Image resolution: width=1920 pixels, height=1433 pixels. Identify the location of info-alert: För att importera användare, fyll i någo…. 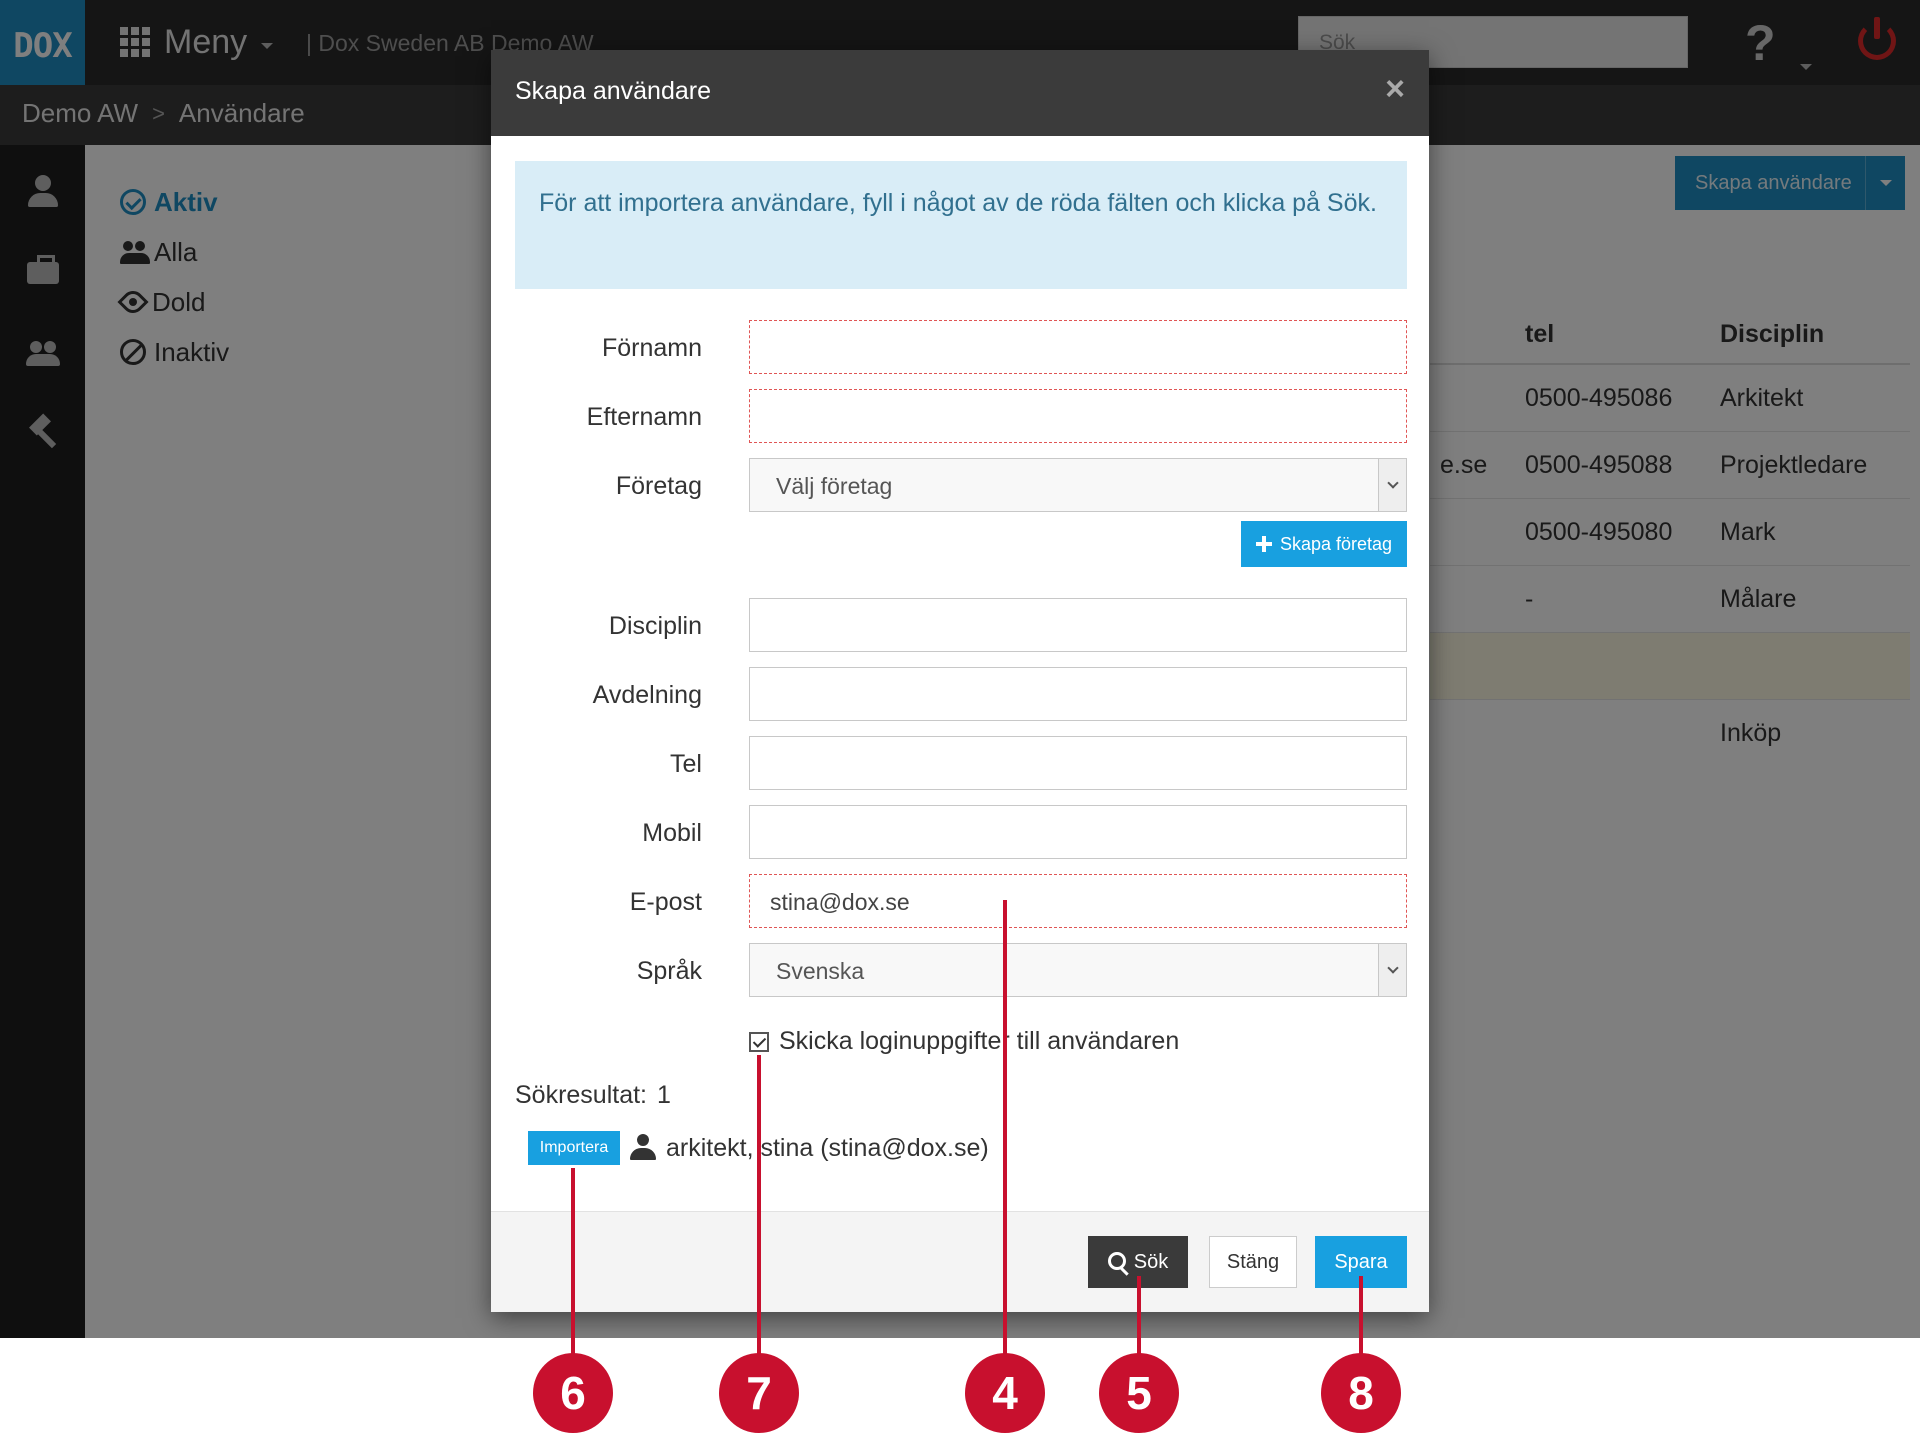
(961, 225).